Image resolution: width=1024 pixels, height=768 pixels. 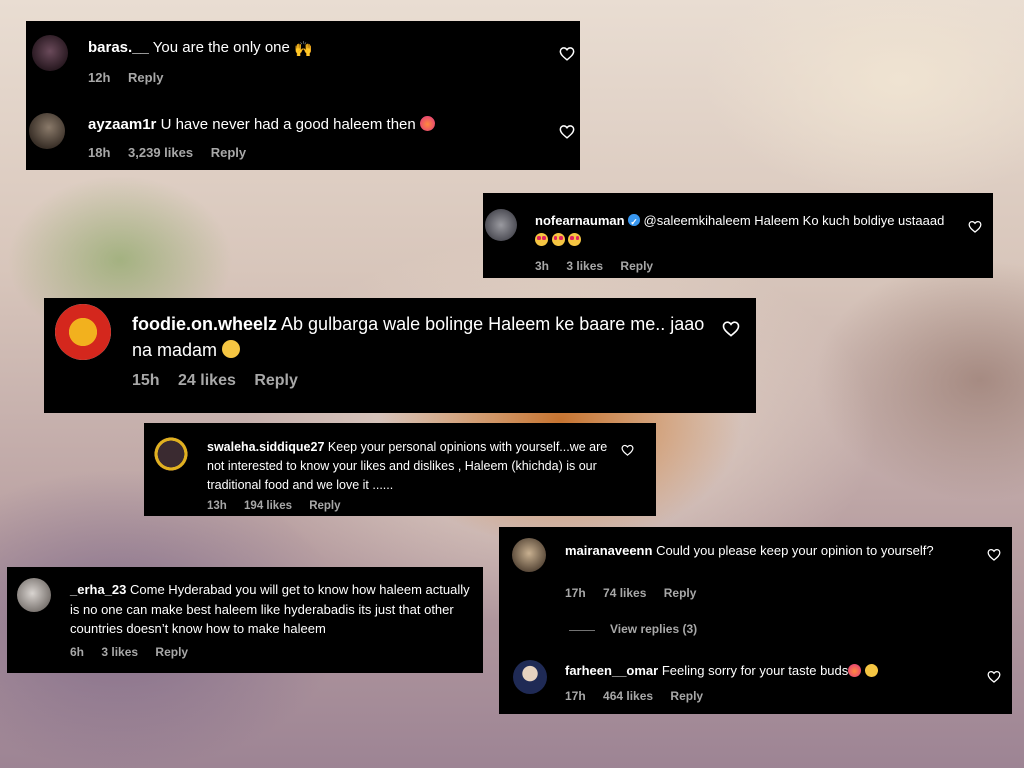 What do you see at coordinates (98, 589) in the screenshot?
I see `comment-username: _erha_23` at bounding box center [98, 589].